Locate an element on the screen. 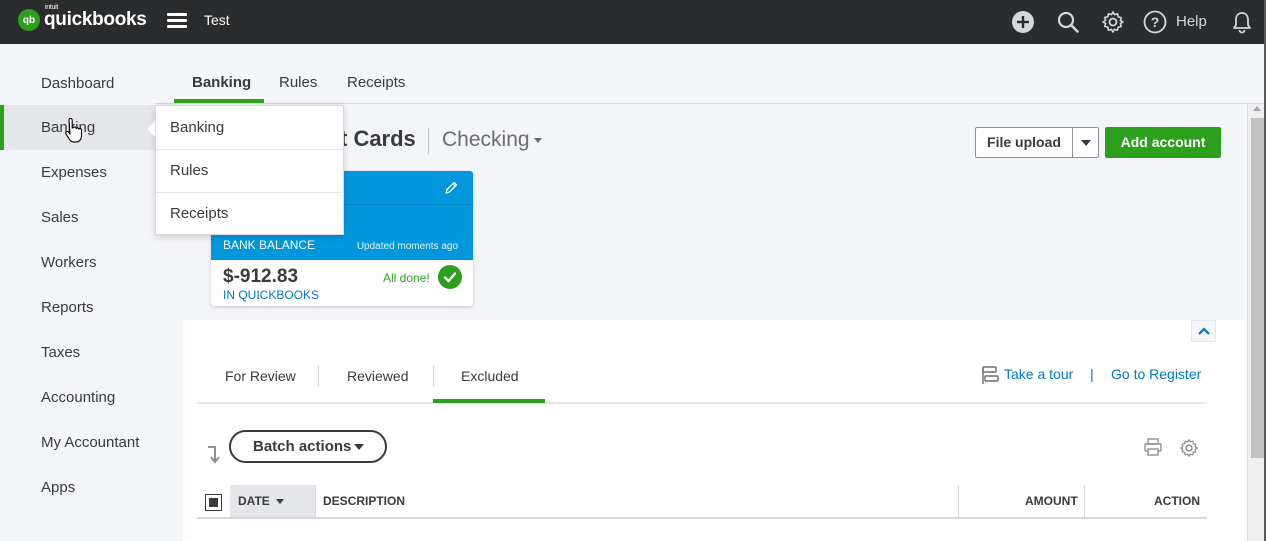 This screenshot has width=1266, height=541. column-header-date: DATE is located at coordinates (261, 501).